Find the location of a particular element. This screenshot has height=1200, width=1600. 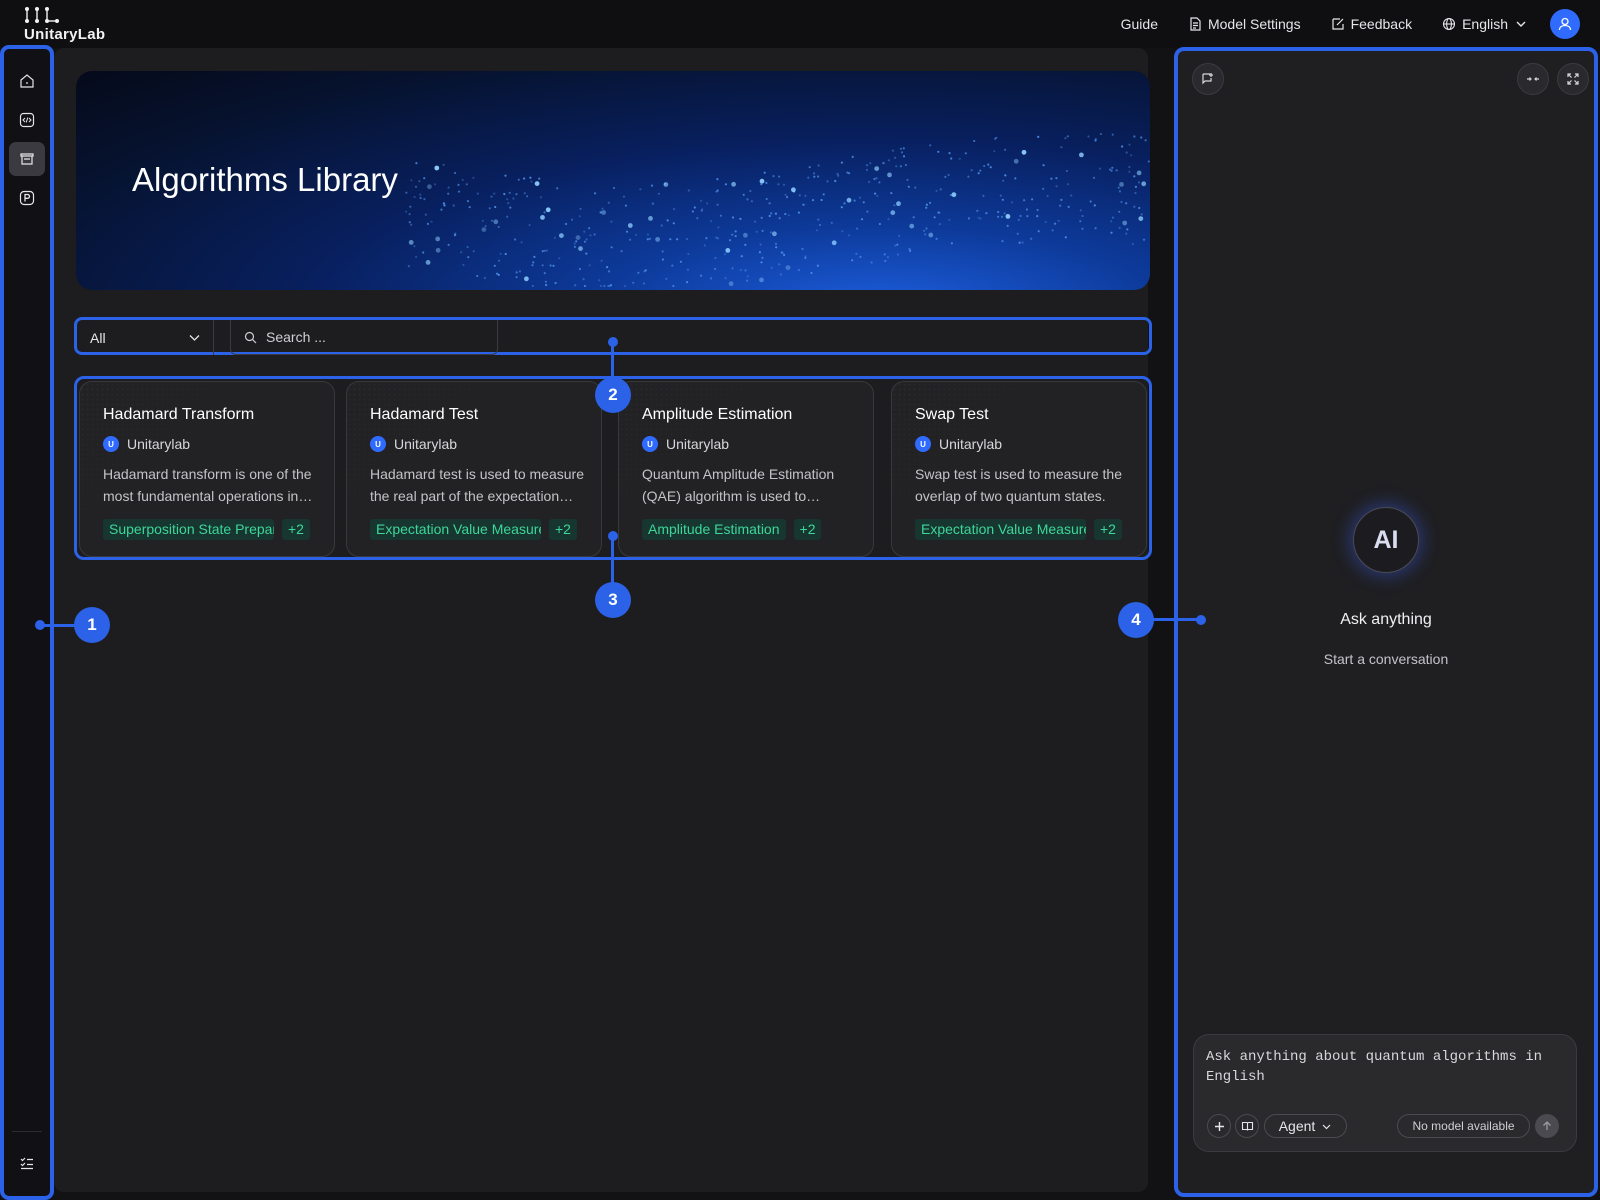

new-chat-button is located at coordinates (1208, 79).